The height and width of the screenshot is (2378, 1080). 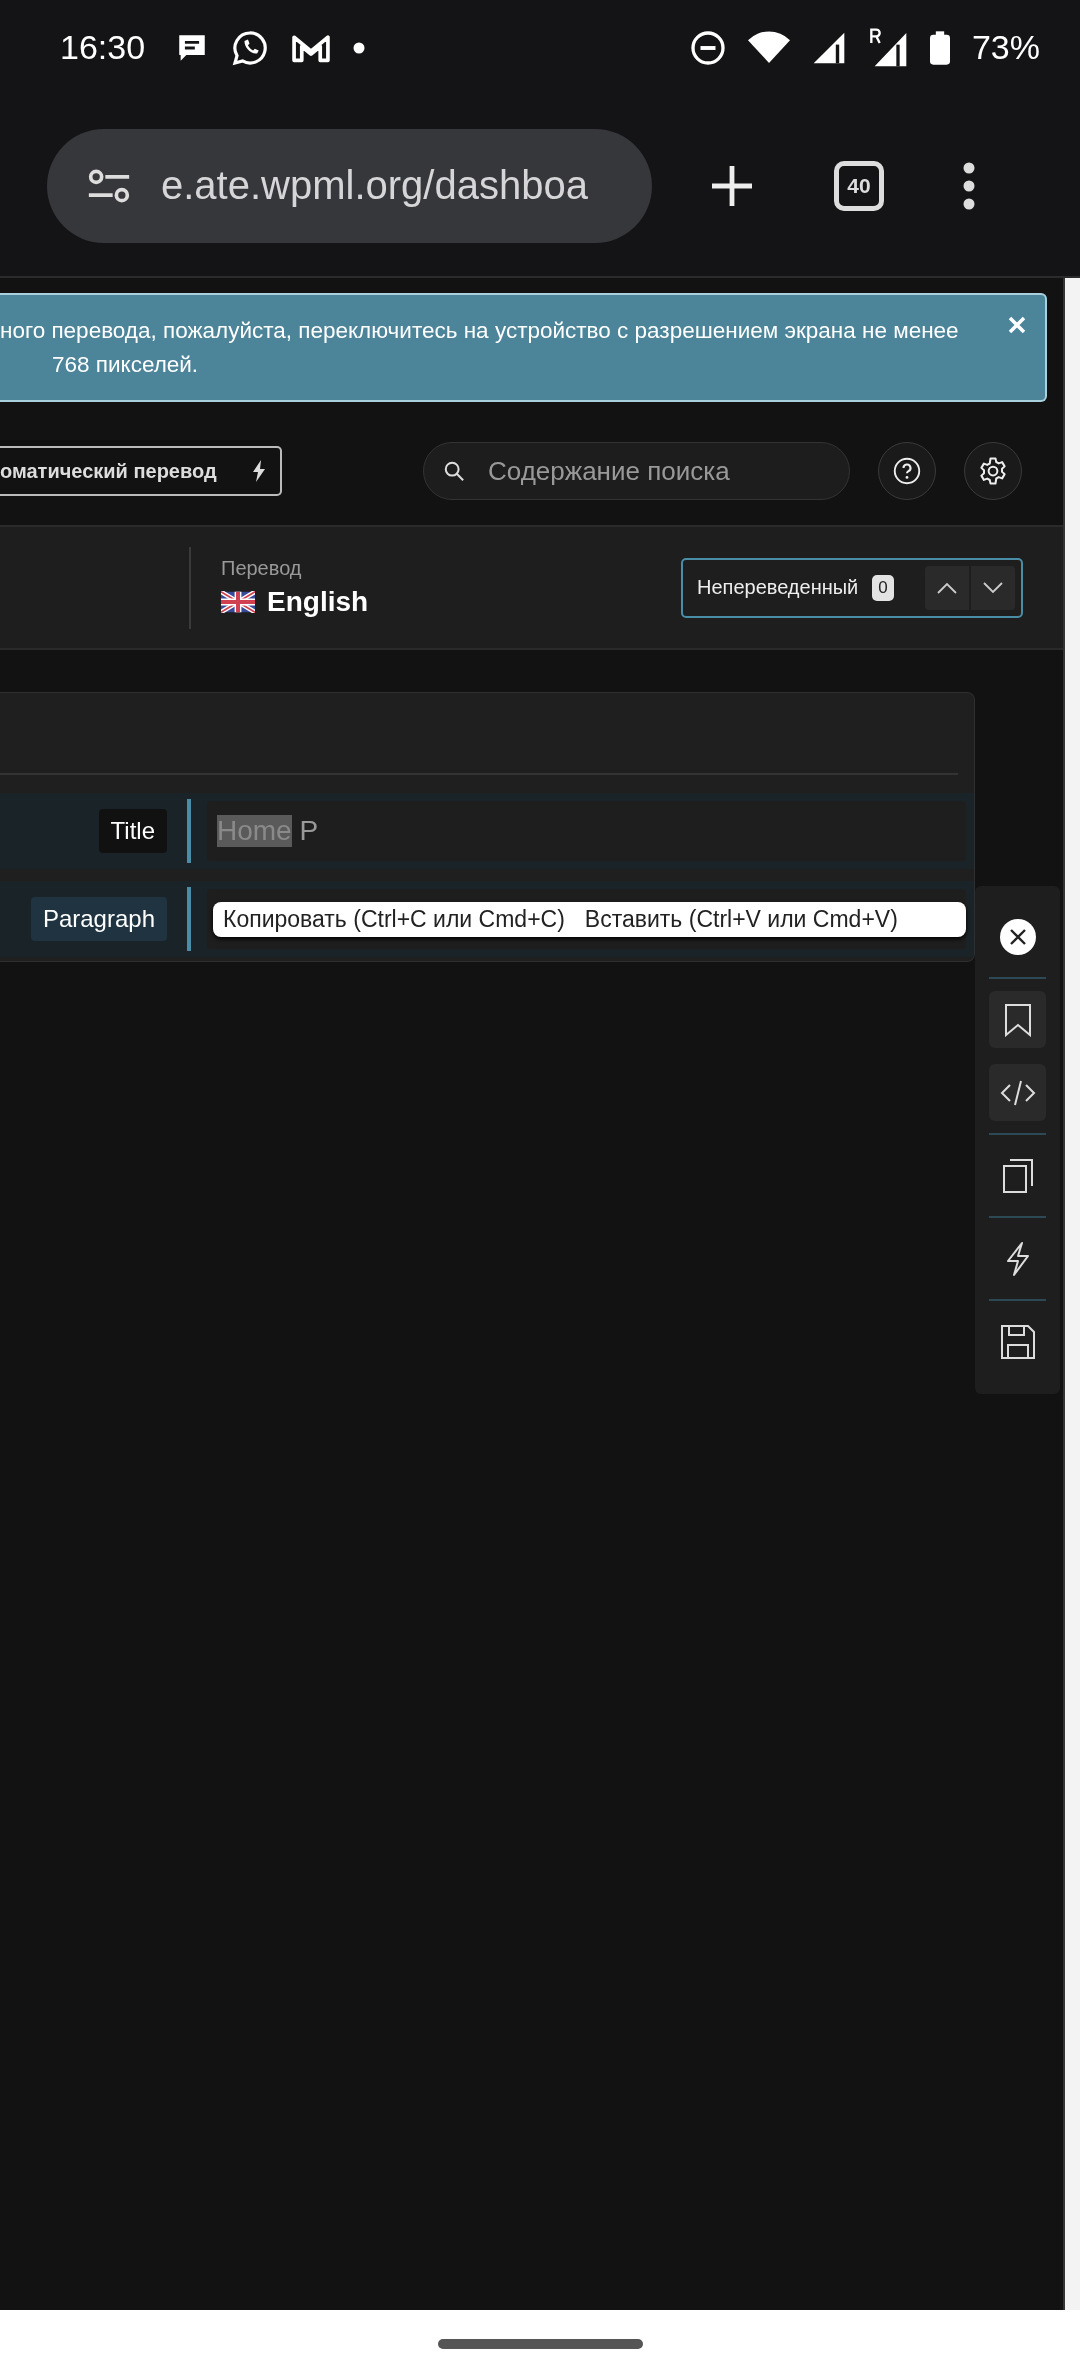 What do you see at coordinates (969, 185) in the screenshot?
I see `more-options-icon` at bounding box center [969, 185].